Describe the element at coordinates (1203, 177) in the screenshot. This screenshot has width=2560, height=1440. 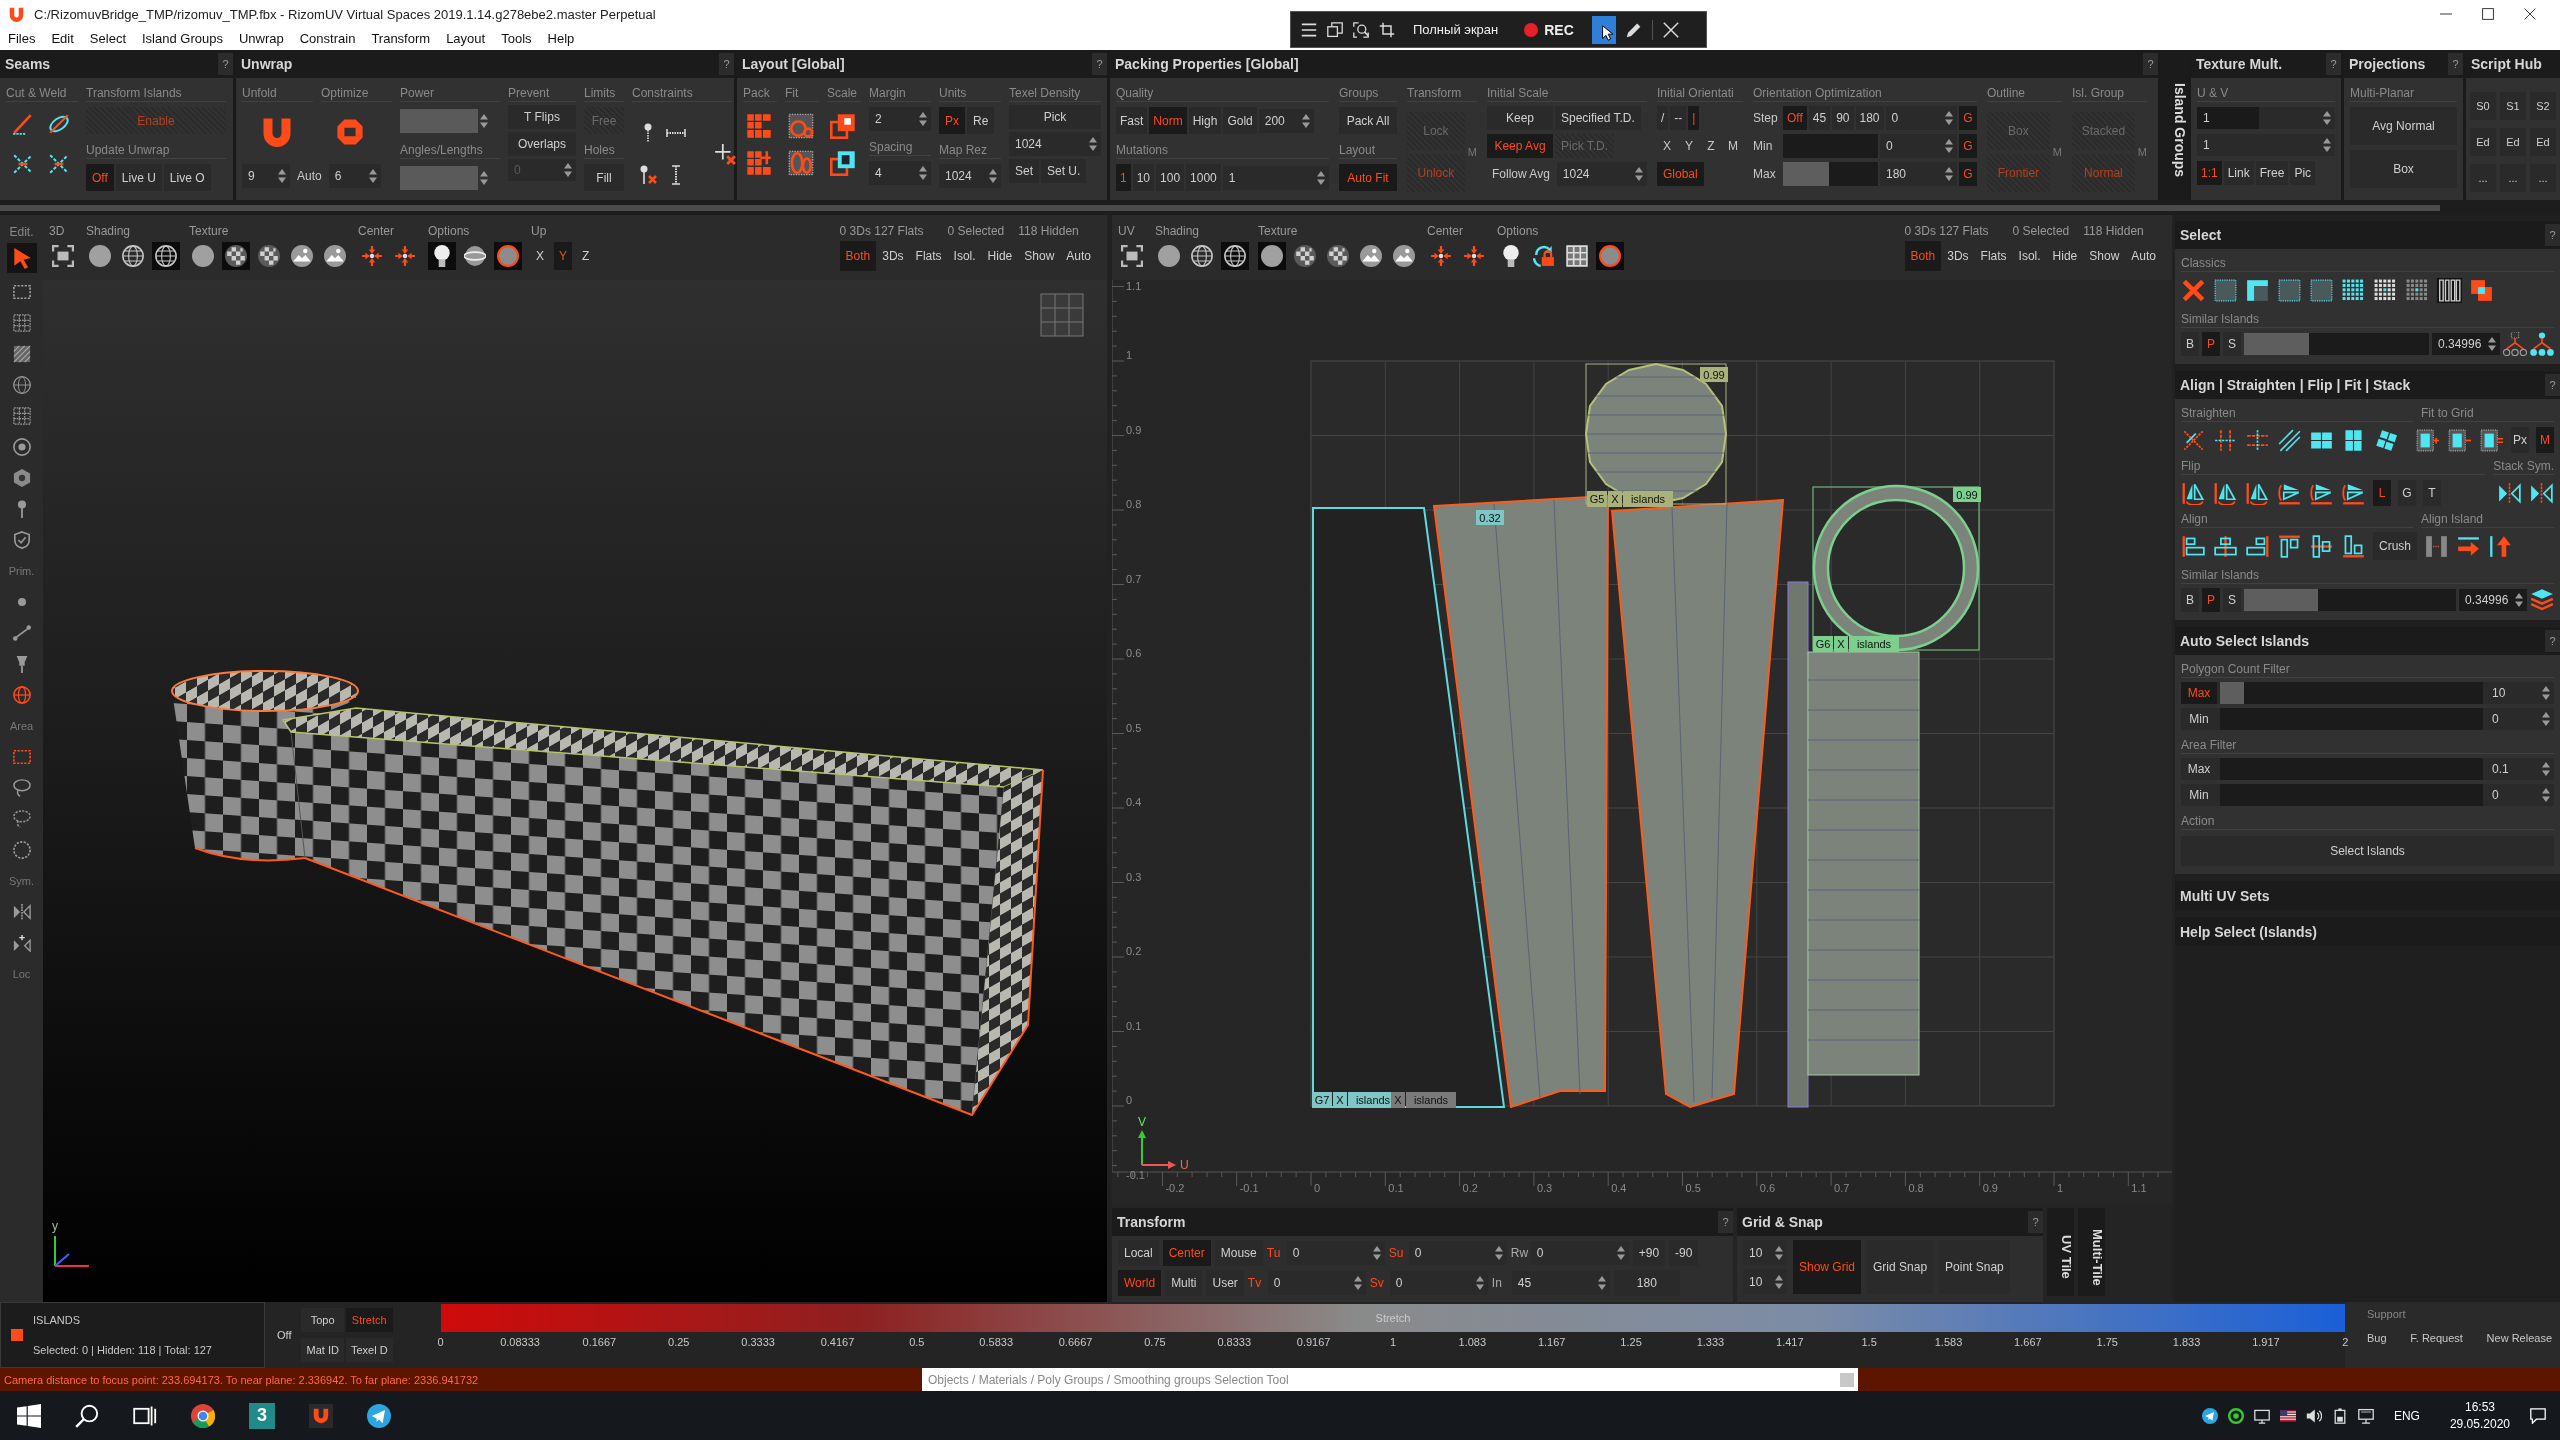
I see `toggle-button: 1000` at that location.